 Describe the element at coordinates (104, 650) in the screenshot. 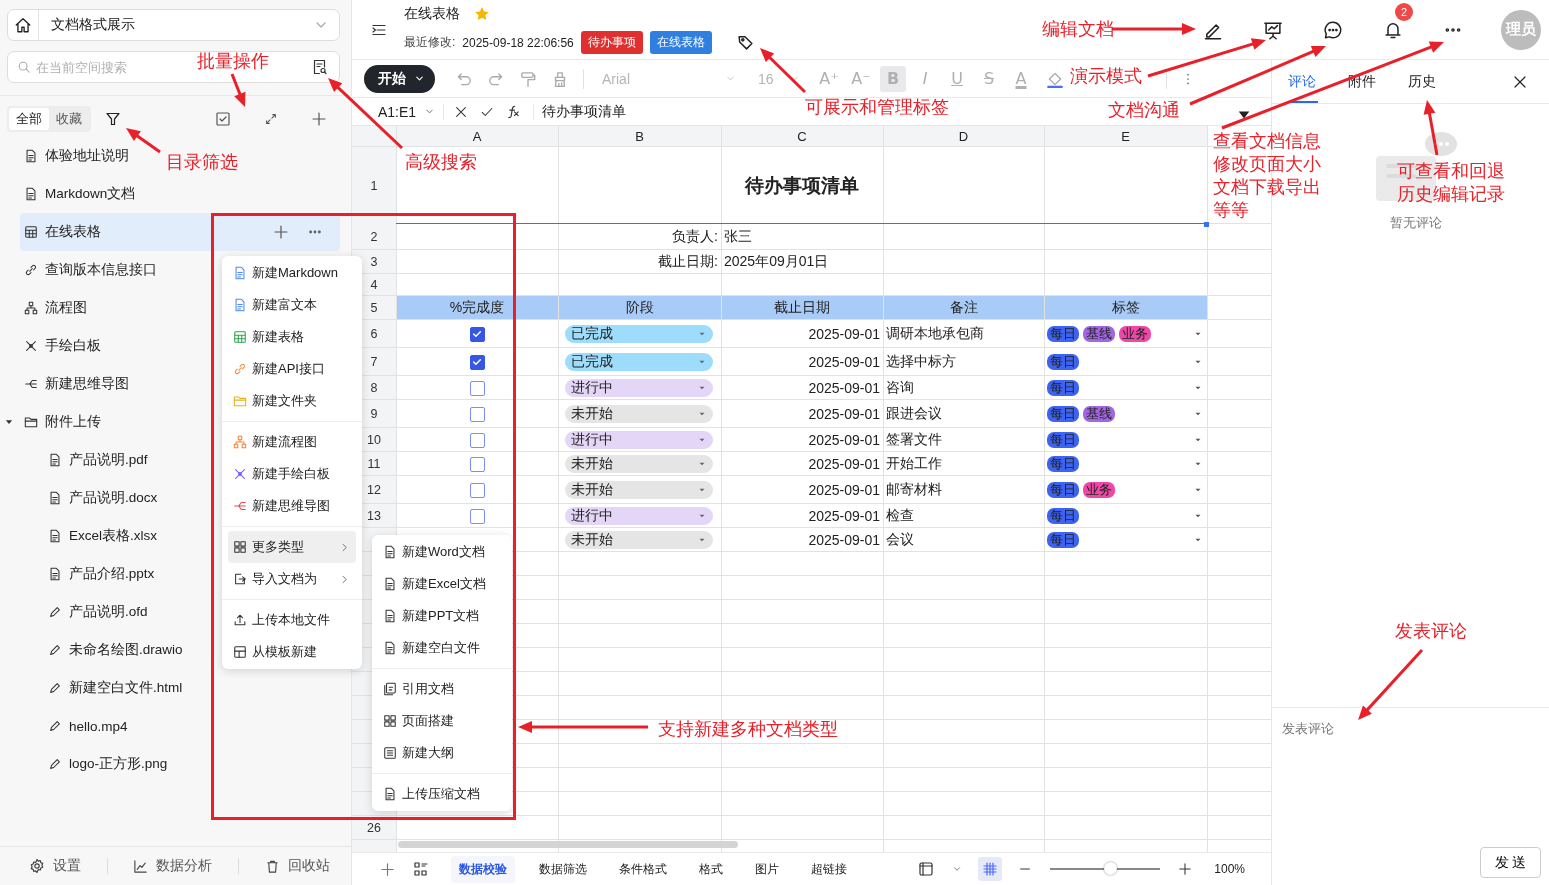

I see `tree-item: 未命名绘图.drawio` at that location.